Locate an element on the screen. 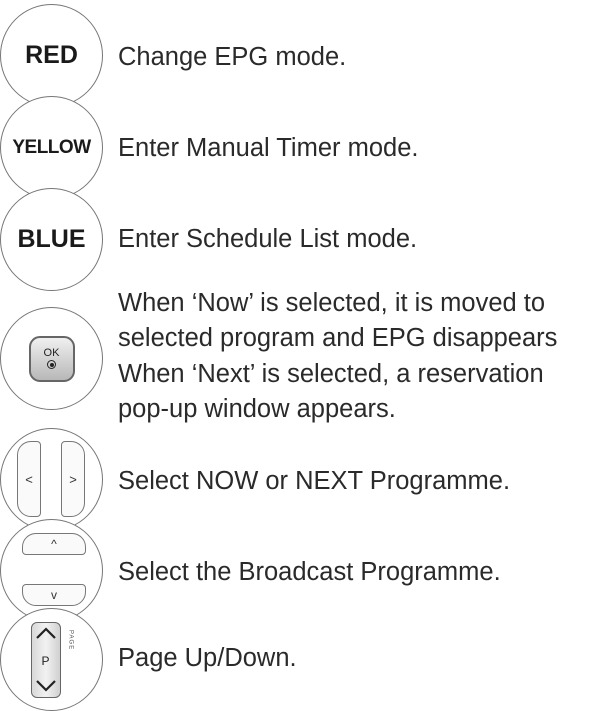 This screenshot has height=711, width=606. page-button-label: P is located at coordinates (45, 661).